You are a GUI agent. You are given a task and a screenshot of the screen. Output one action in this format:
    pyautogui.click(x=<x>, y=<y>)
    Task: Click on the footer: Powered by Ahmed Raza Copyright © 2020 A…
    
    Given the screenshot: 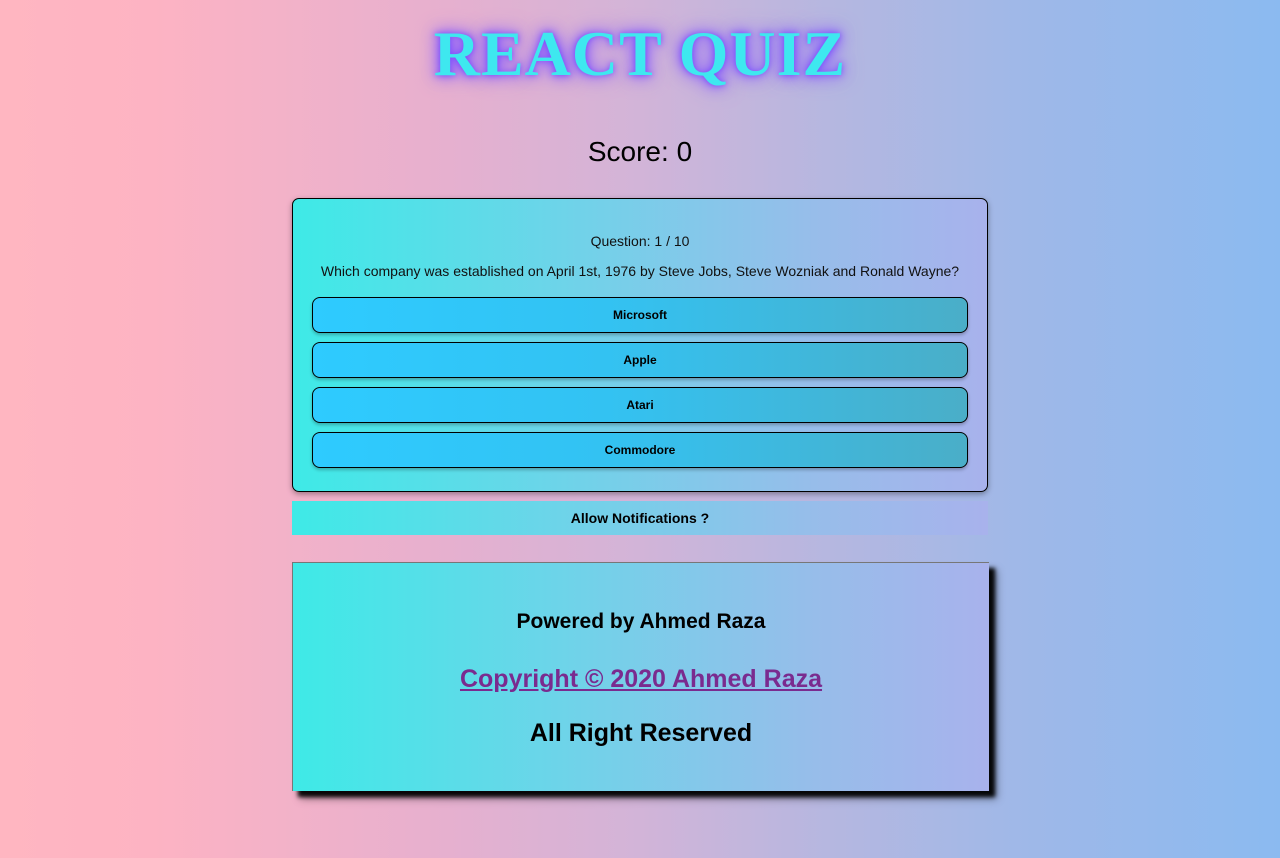 What is the action you would take?
    pyautogui.click(x=640, y=676)
    